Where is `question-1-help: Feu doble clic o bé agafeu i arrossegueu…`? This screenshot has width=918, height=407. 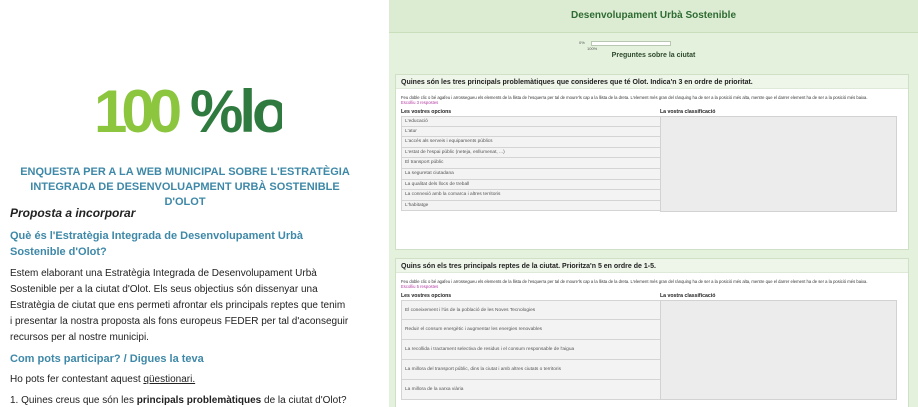
question-1-help: Feu doble clic o bé agafeu i arrossegueu… is located at coordinates (634, 97).